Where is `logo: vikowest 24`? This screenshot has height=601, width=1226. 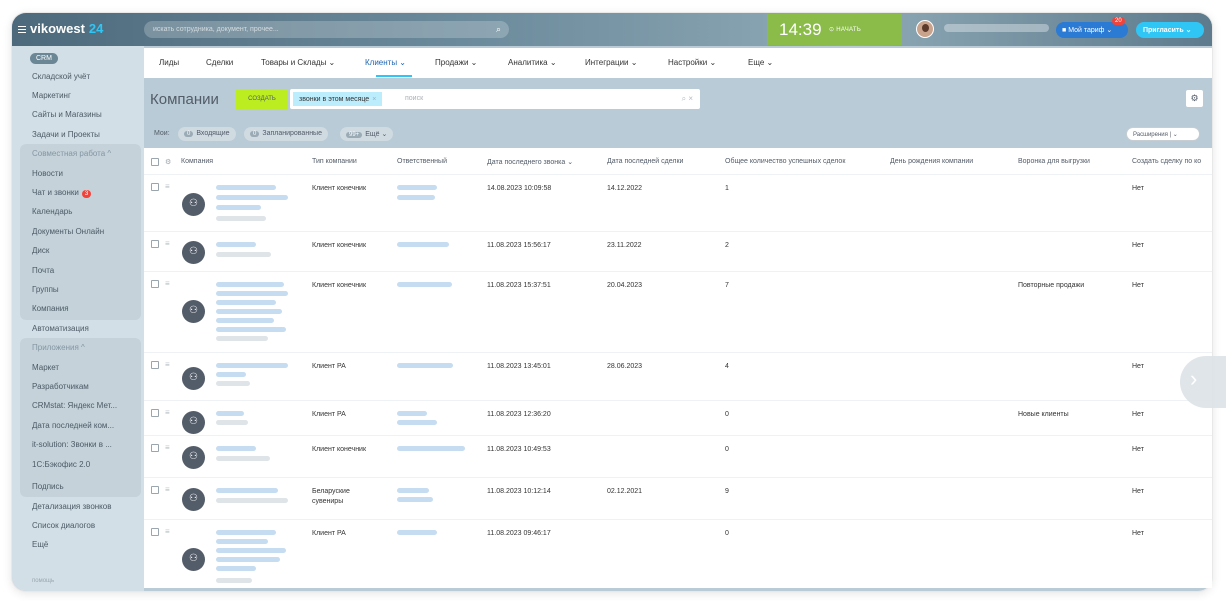 logo: vikowest 24 is located at coordinates (60, 28).